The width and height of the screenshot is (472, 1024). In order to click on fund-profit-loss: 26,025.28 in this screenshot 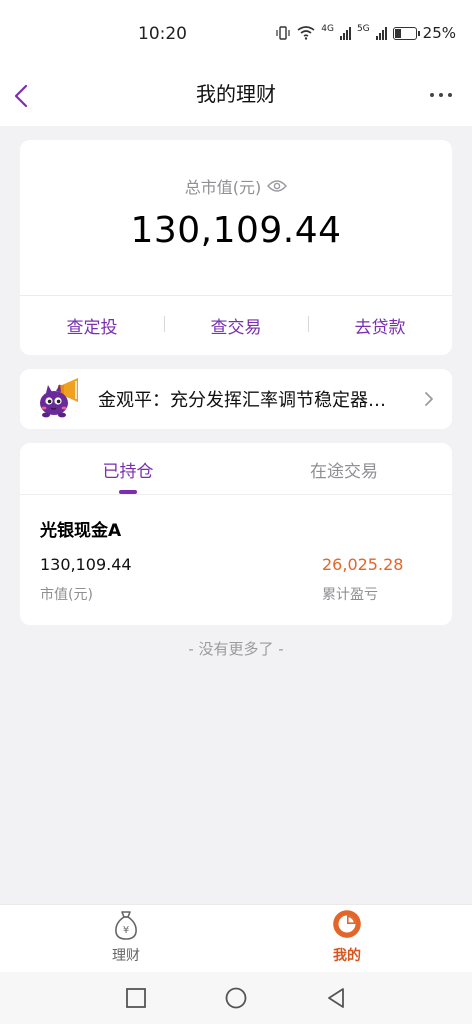, I will do `click(363, 564)`.